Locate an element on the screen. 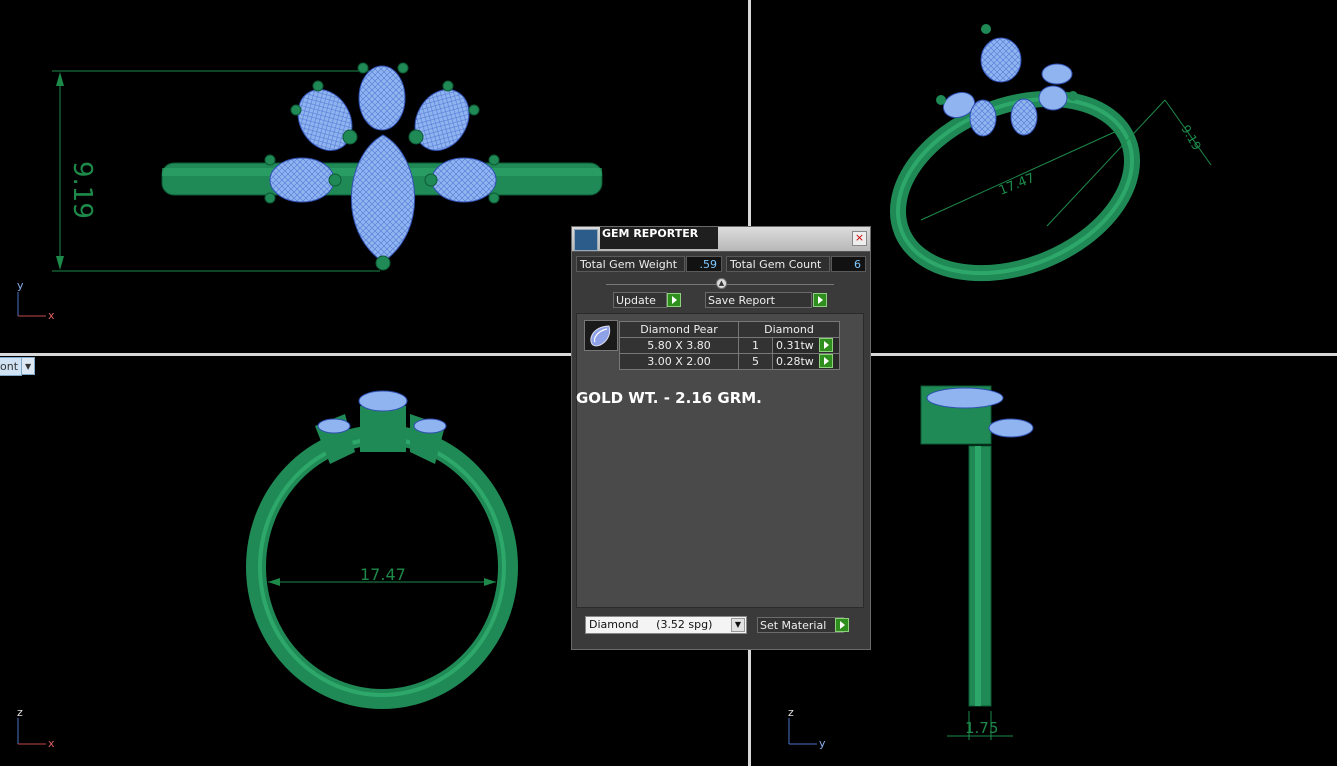 The height and width of the screenshot is (766, 1337). gem-count: 1 is located at coordinates (755, 345).